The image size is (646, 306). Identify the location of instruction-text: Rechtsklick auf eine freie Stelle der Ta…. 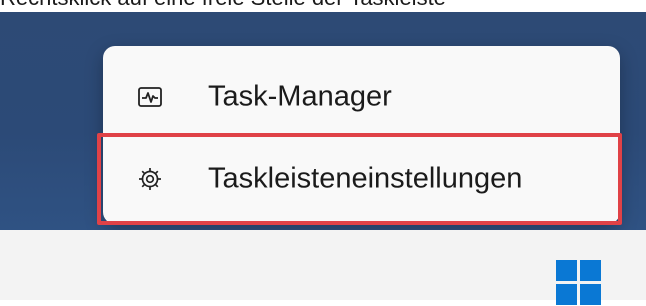
(223, 5).